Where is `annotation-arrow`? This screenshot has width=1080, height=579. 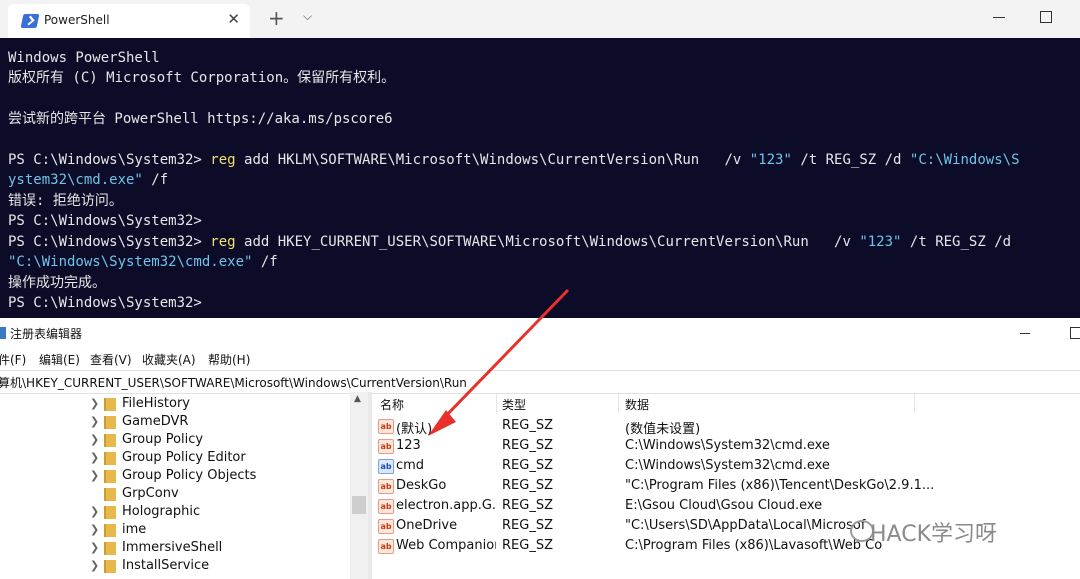 annotation-arrow is located at coordinates (499, 362).